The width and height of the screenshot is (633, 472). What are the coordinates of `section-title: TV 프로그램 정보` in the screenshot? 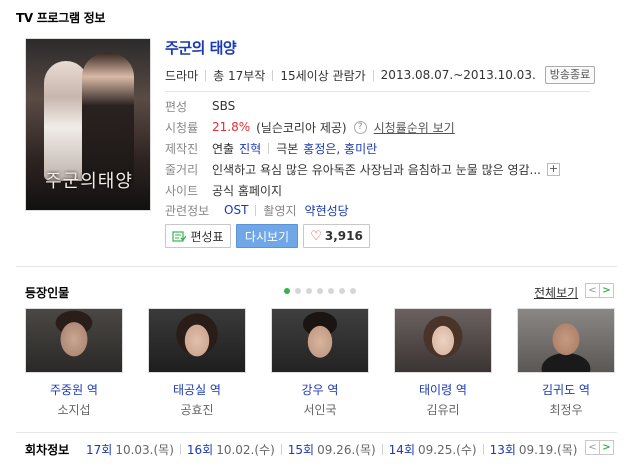 It's located at (61, 18).